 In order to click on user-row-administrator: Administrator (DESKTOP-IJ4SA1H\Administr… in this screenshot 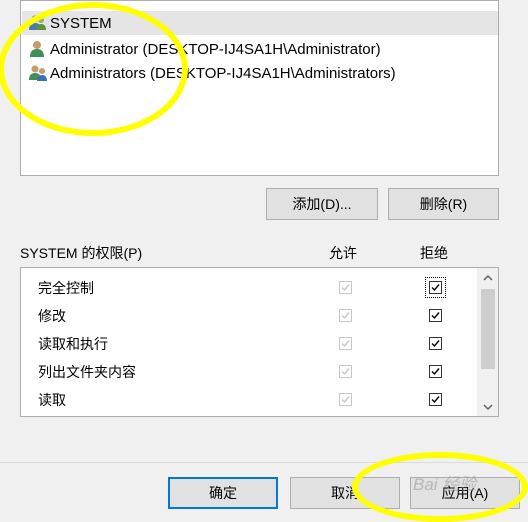, I will do `click(260, 49)`.